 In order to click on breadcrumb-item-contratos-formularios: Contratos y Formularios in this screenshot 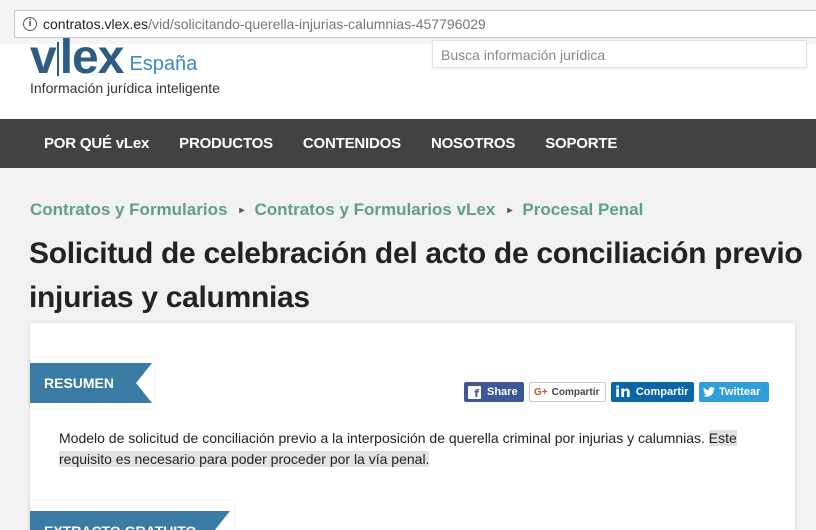, I will do `click(128, 210)`.